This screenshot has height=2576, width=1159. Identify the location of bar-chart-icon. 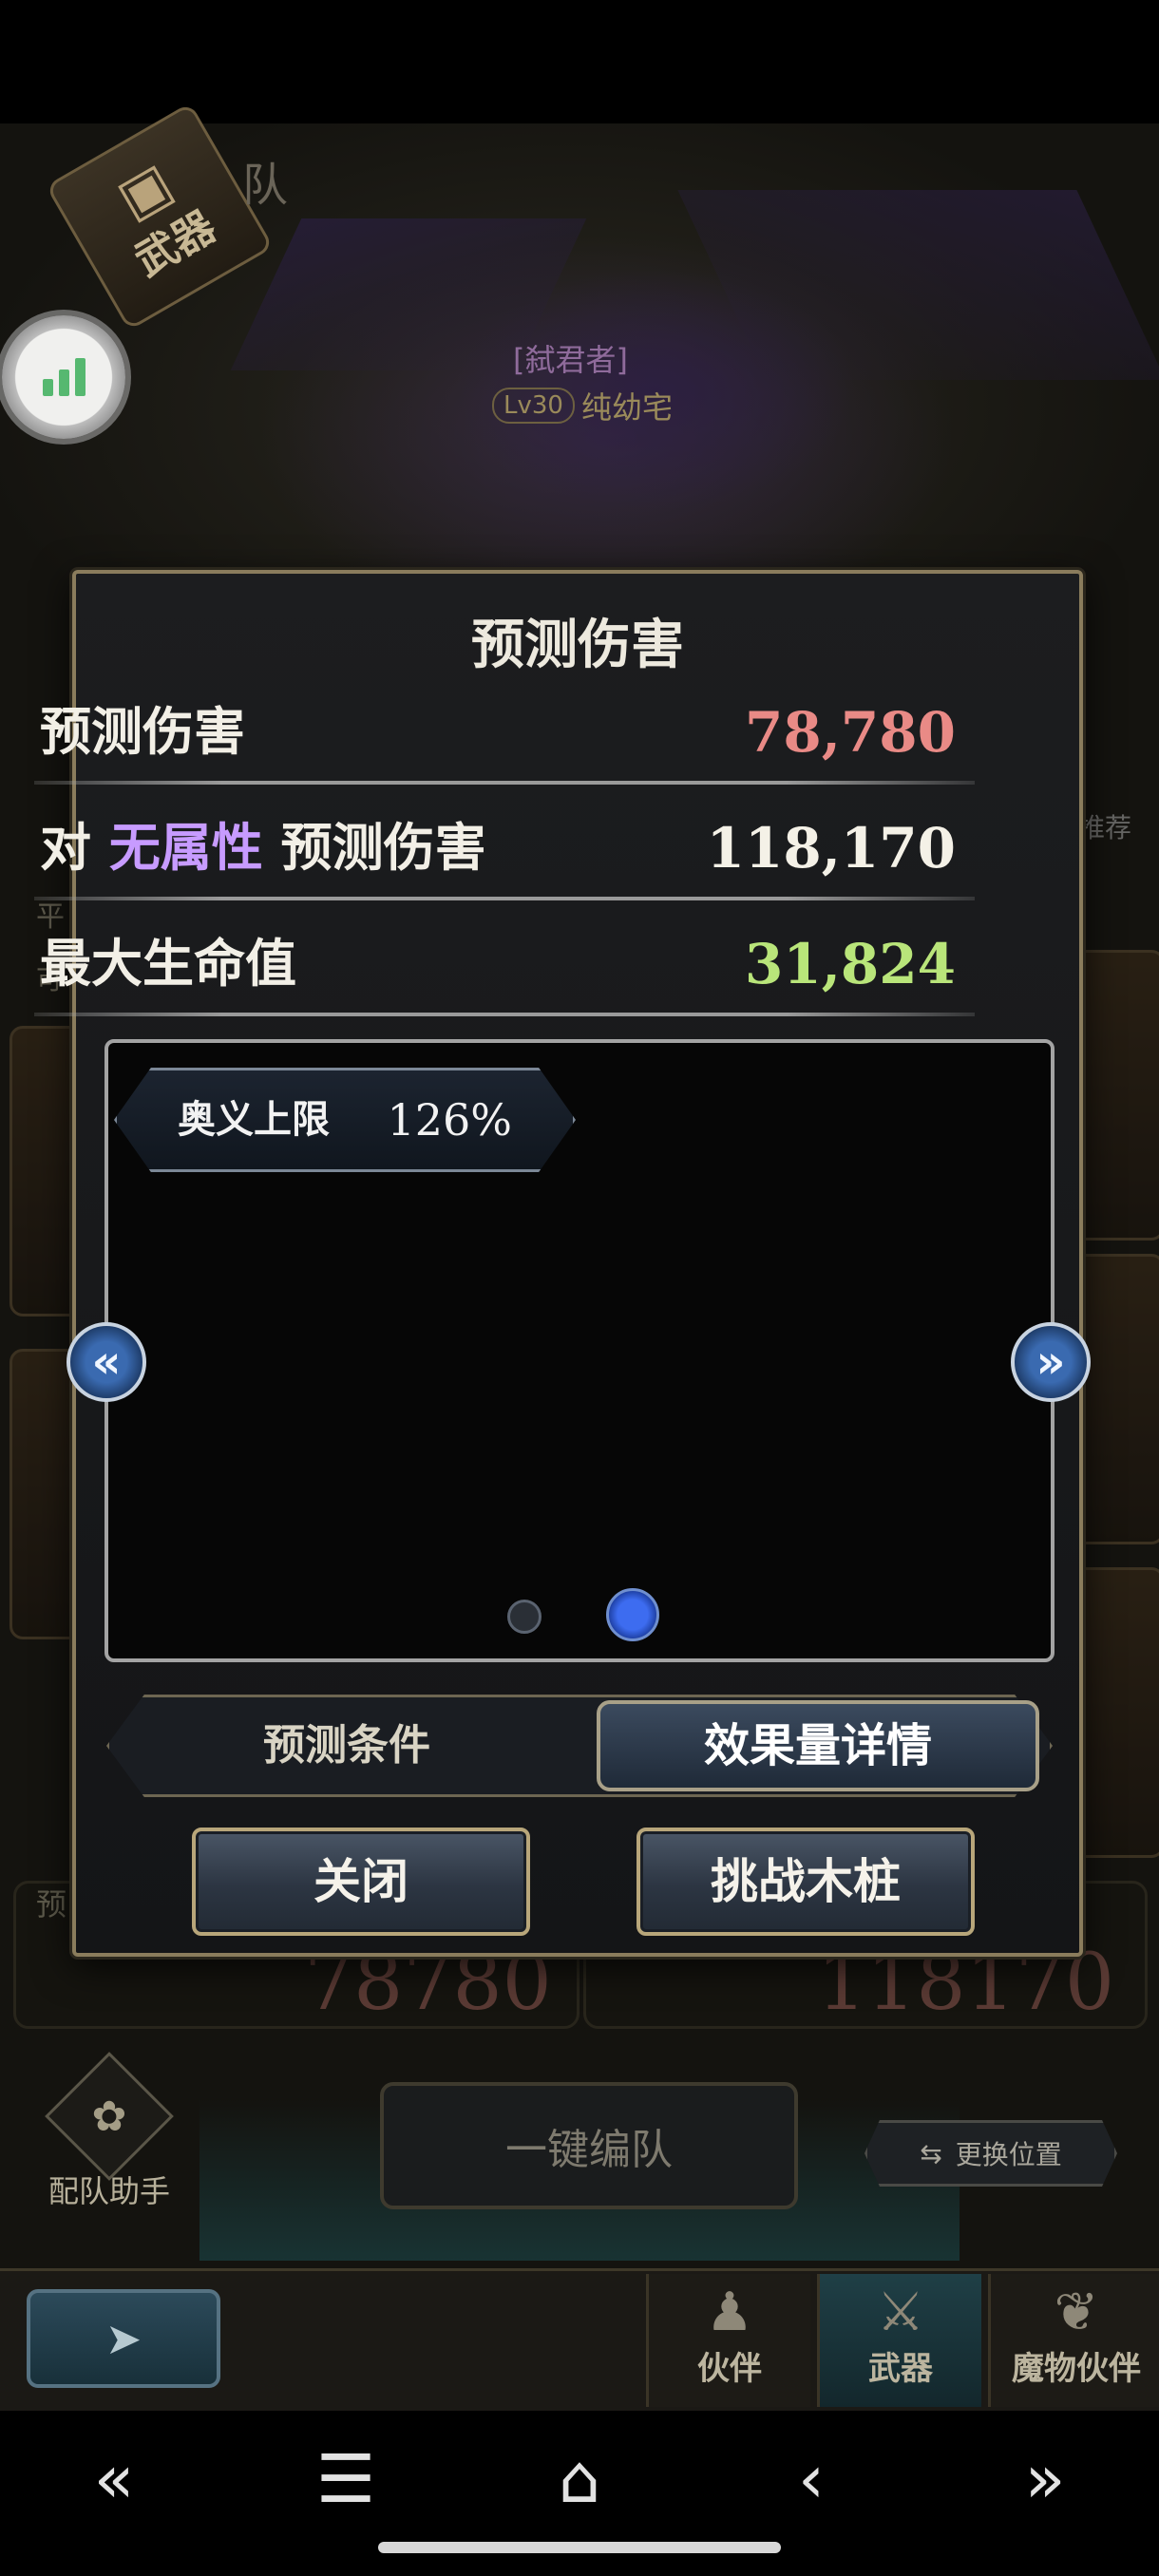
(64, 377).